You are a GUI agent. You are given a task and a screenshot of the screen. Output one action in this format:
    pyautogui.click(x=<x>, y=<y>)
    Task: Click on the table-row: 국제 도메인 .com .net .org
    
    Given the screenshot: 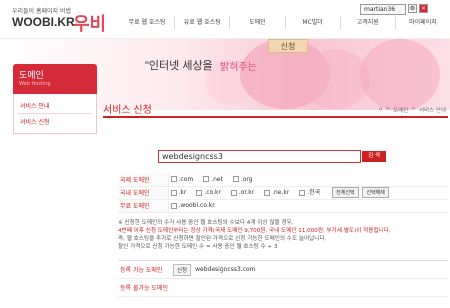 What is the action you would take?
    pyautogui.click(x=283, y=180)
    